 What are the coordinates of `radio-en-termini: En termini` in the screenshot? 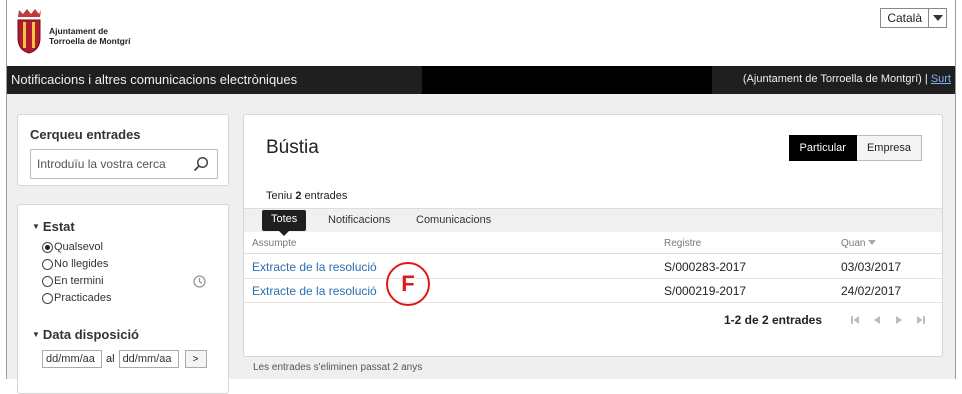 It's located at (73, 281).